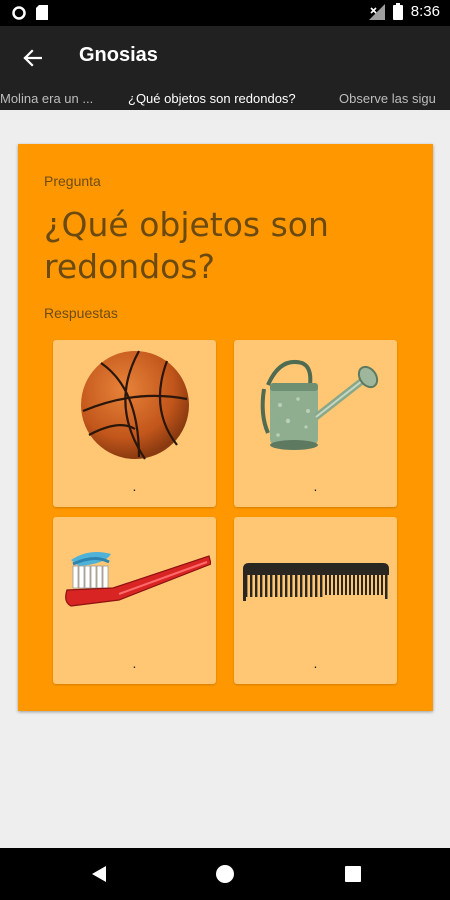  Describe the element at coordinates (186, 245) in the screenshot. I see `question-text: ¿Qué objetos son redondos?` at that location.